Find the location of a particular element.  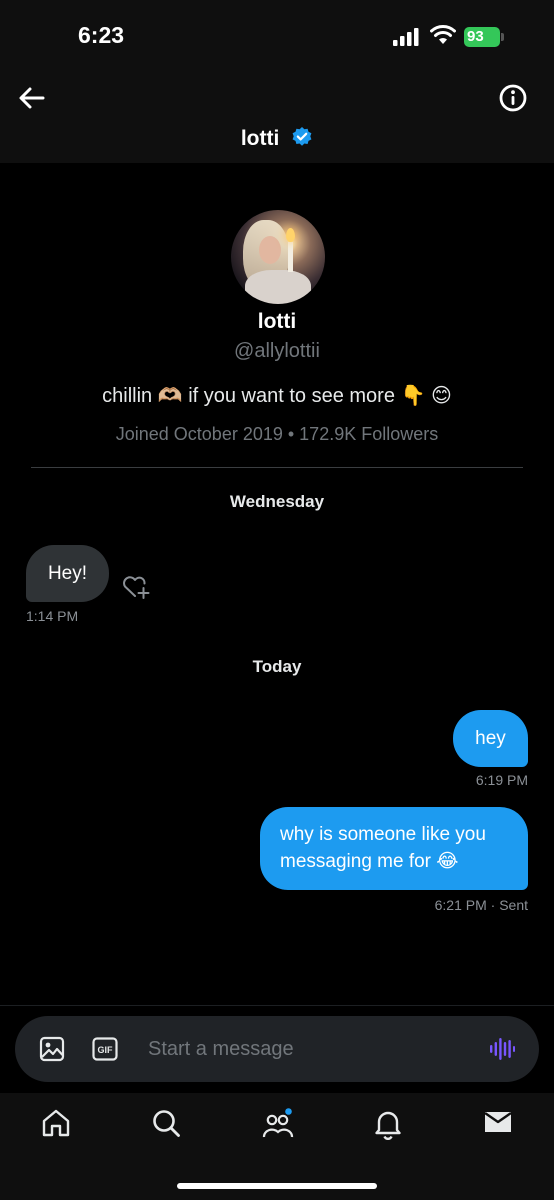

gif-icon: GIF is located at coordinates (105, 1049).